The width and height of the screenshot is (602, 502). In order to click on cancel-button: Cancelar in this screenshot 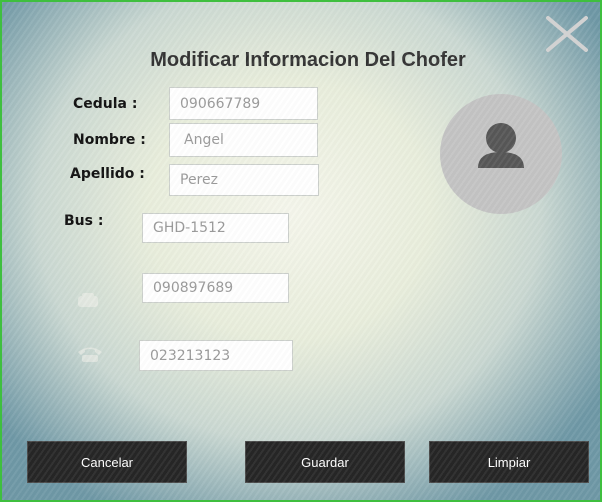, I will do `click(107, 462)`.